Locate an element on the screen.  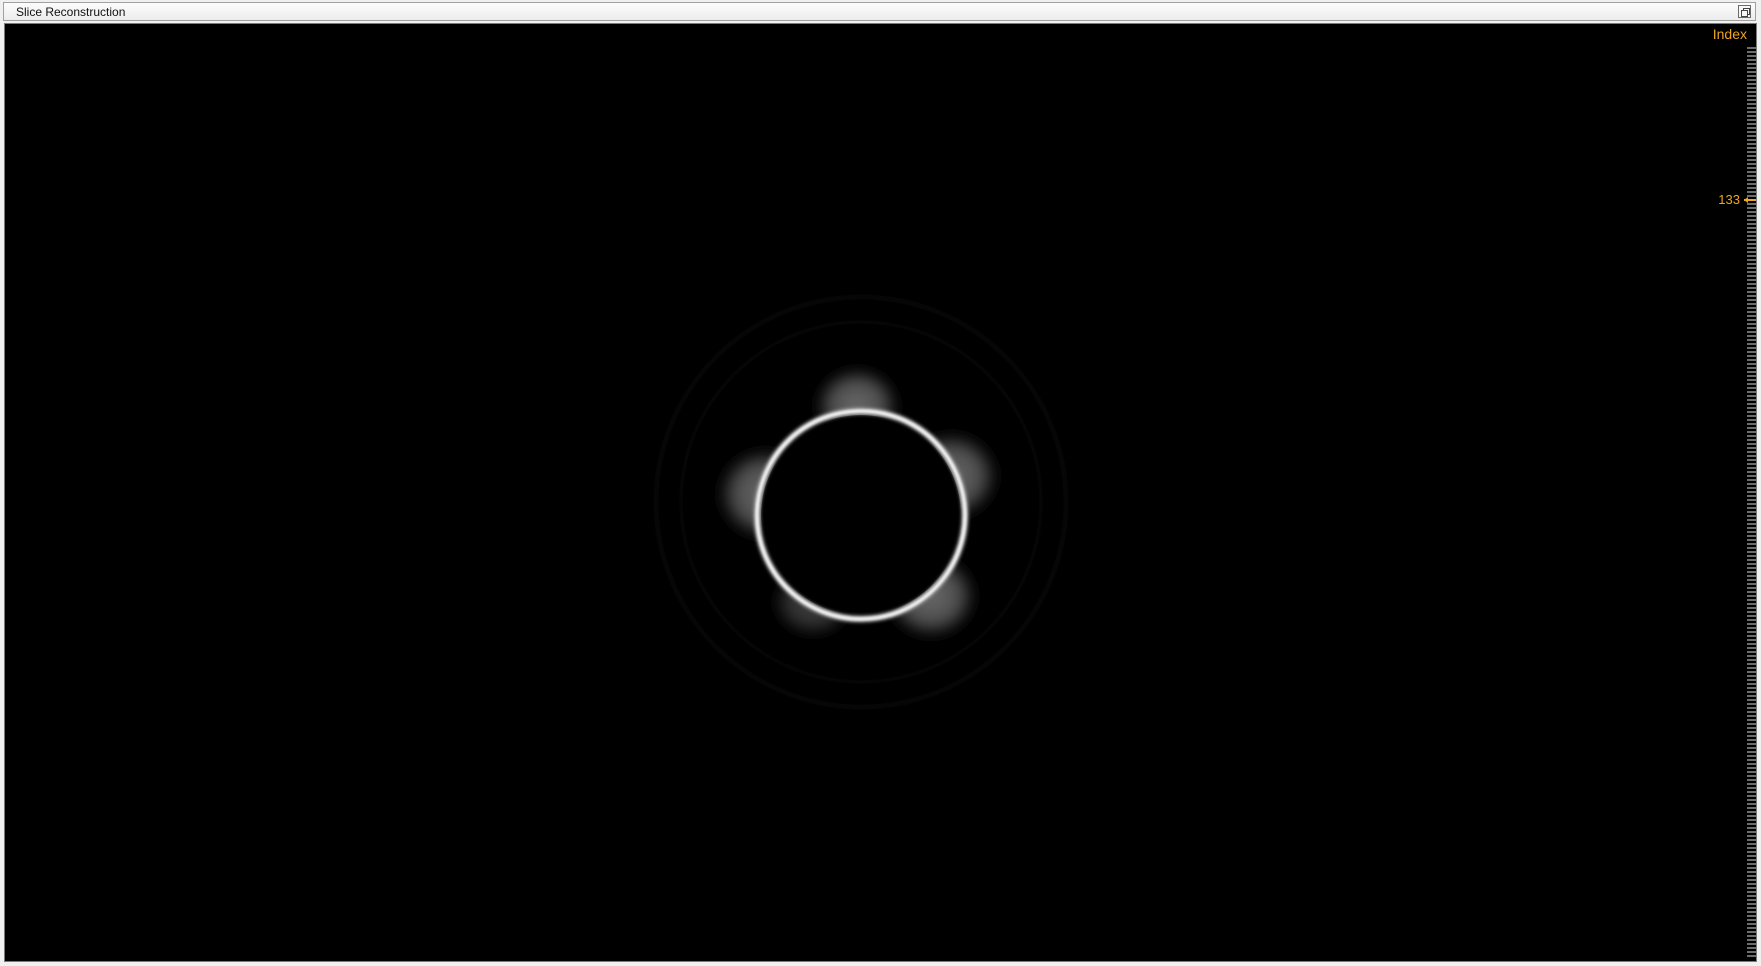
window-titlebar: Slice Reconstruction is located at coordinates (879, 11).